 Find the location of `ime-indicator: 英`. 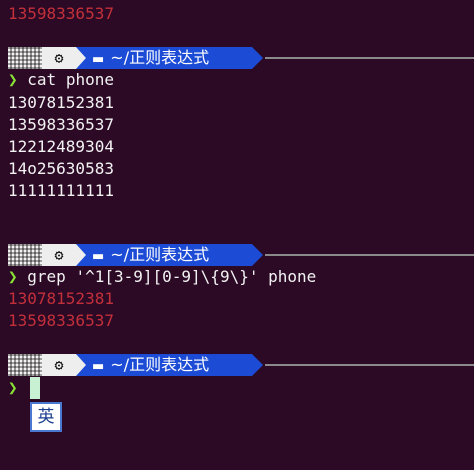

ime-indicator: 英 is located at coordinates (46, 417).